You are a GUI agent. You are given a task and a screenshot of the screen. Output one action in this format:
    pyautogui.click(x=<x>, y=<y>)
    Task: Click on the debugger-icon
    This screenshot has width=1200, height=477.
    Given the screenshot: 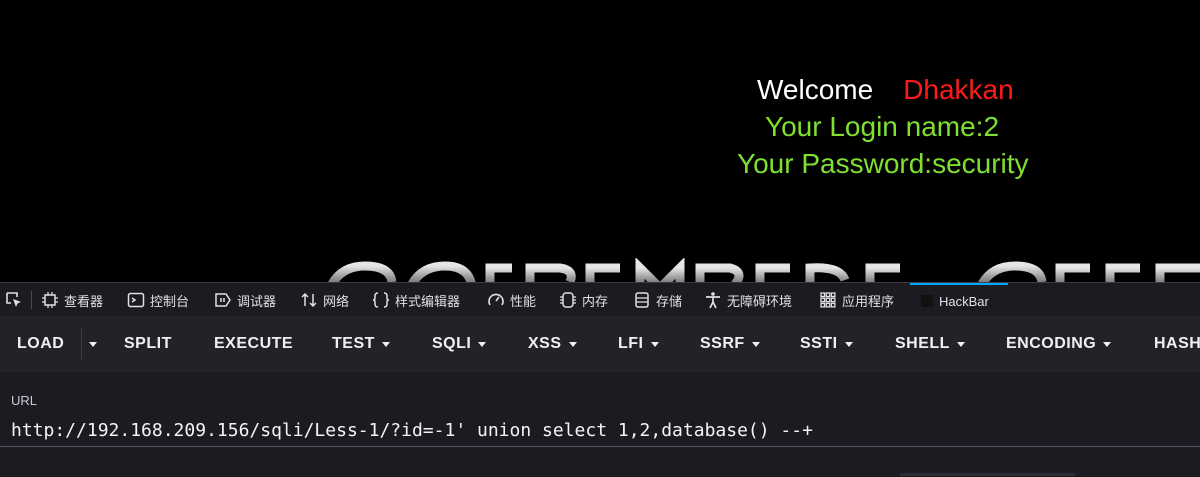 What is the action you would take?
    pyautogui.click(x=223, y=300)
    